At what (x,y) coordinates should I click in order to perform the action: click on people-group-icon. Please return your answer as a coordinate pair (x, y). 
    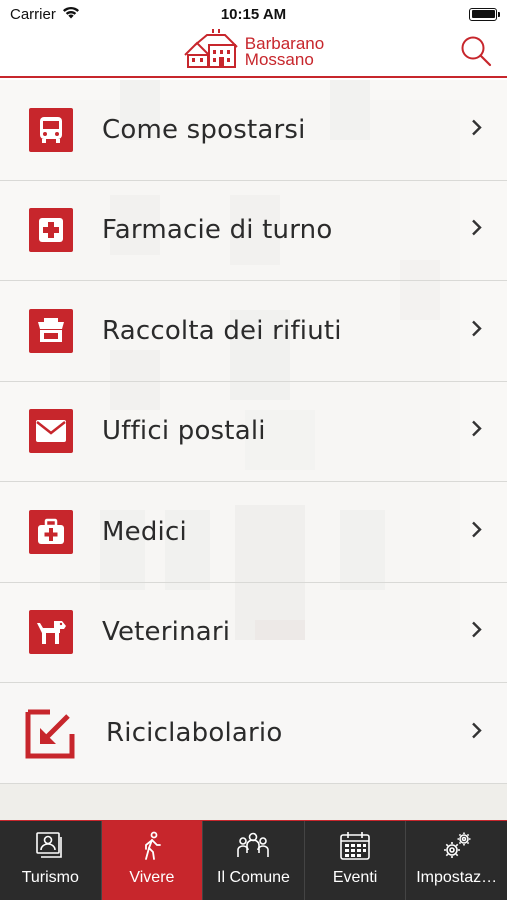
    Looking at the image, I should click on (253, 846).